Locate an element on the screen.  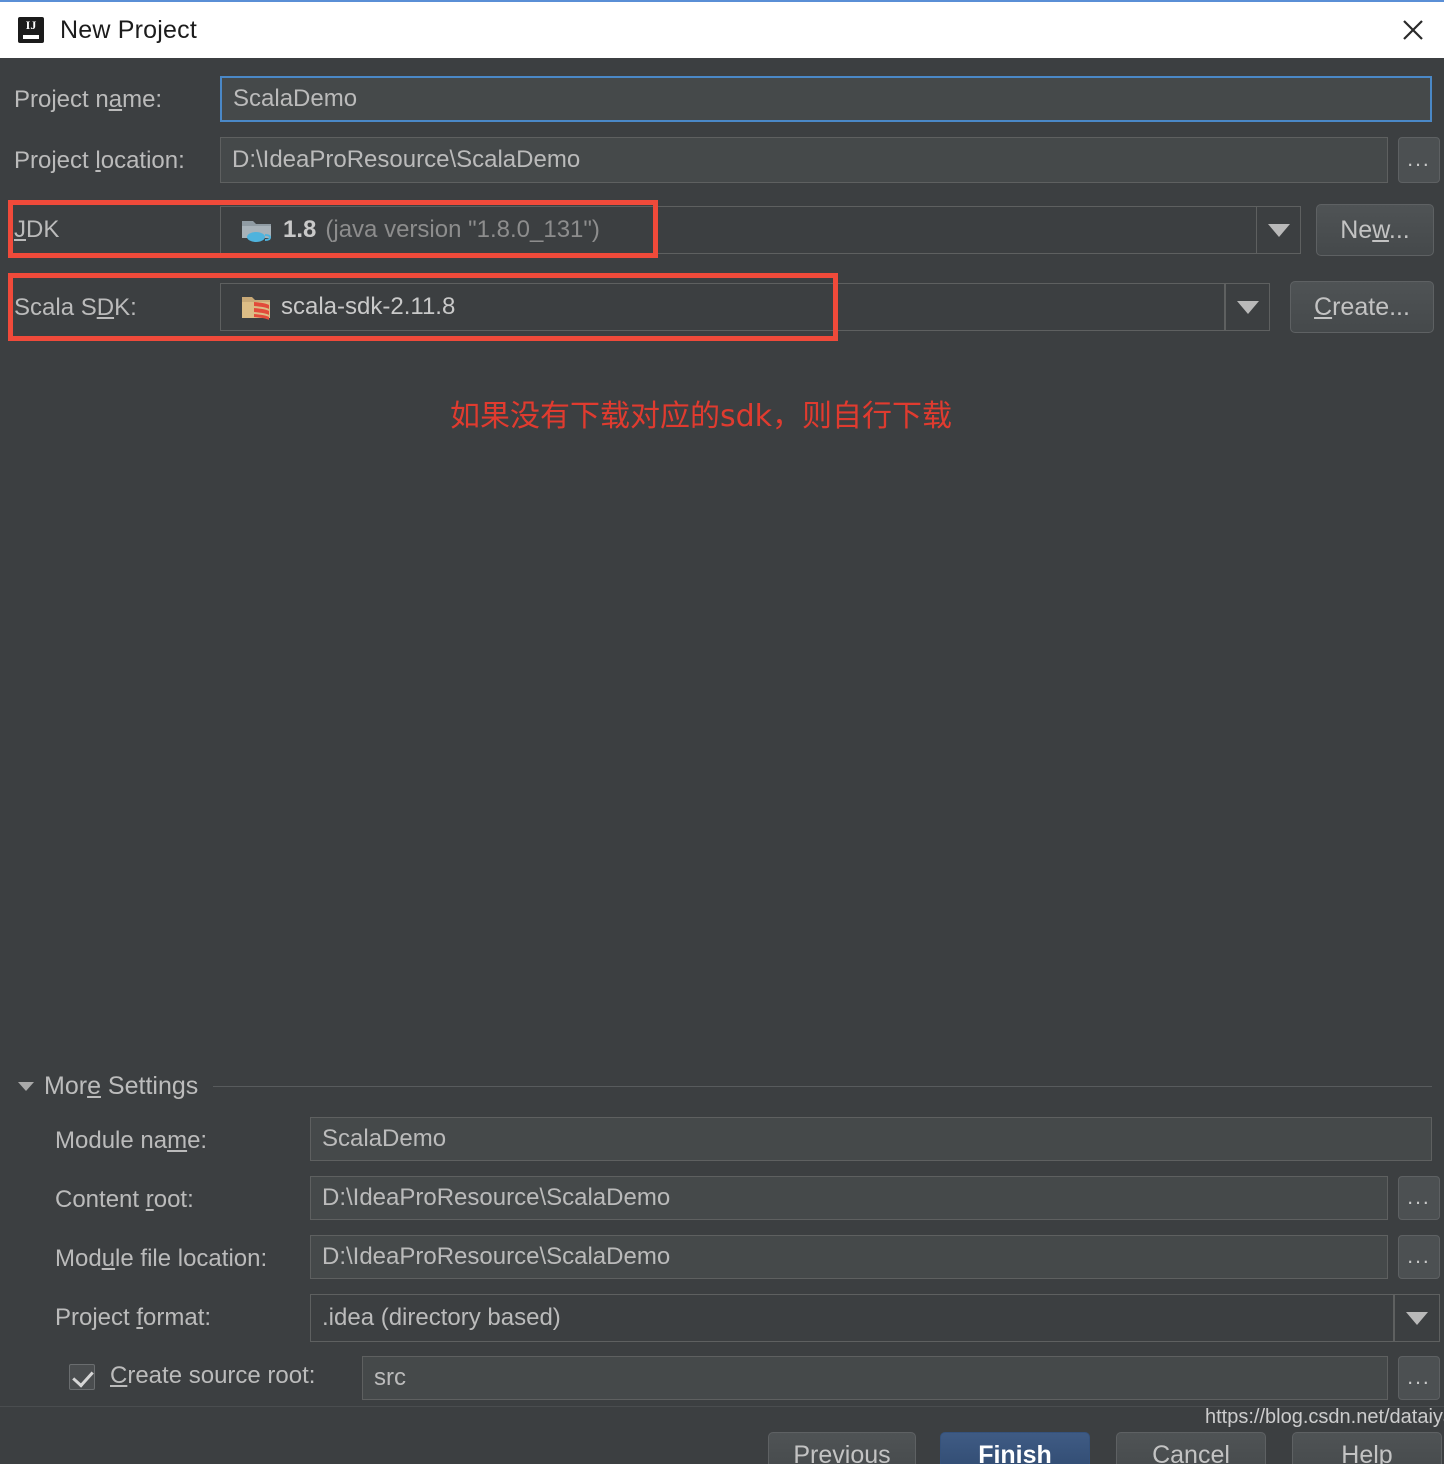
content-root-label: Content root: is located at coordinates (124, 1199).